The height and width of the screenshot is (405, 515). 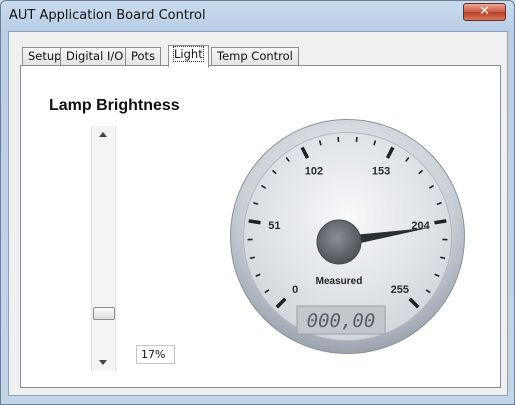 I want to click on tab-label: Setup, so click(x=45, y=56).